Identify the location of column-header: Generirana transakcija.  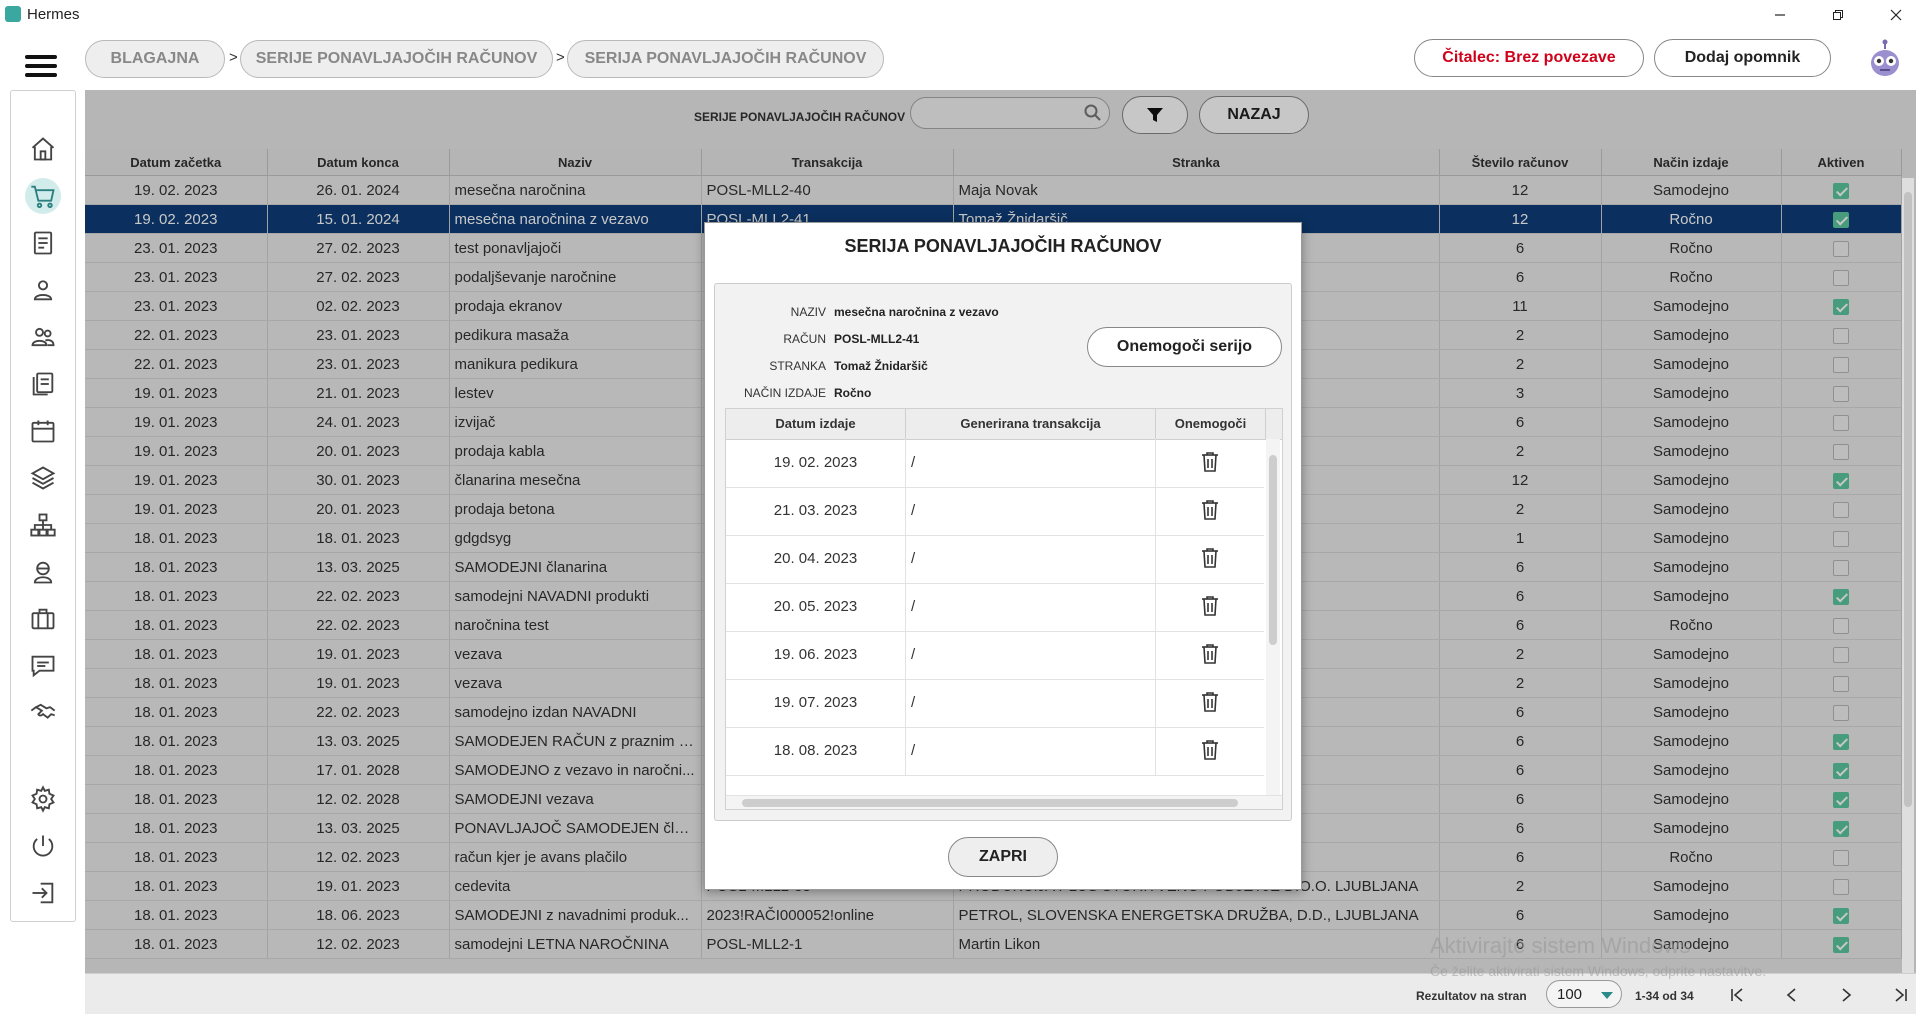
(1031, 424).